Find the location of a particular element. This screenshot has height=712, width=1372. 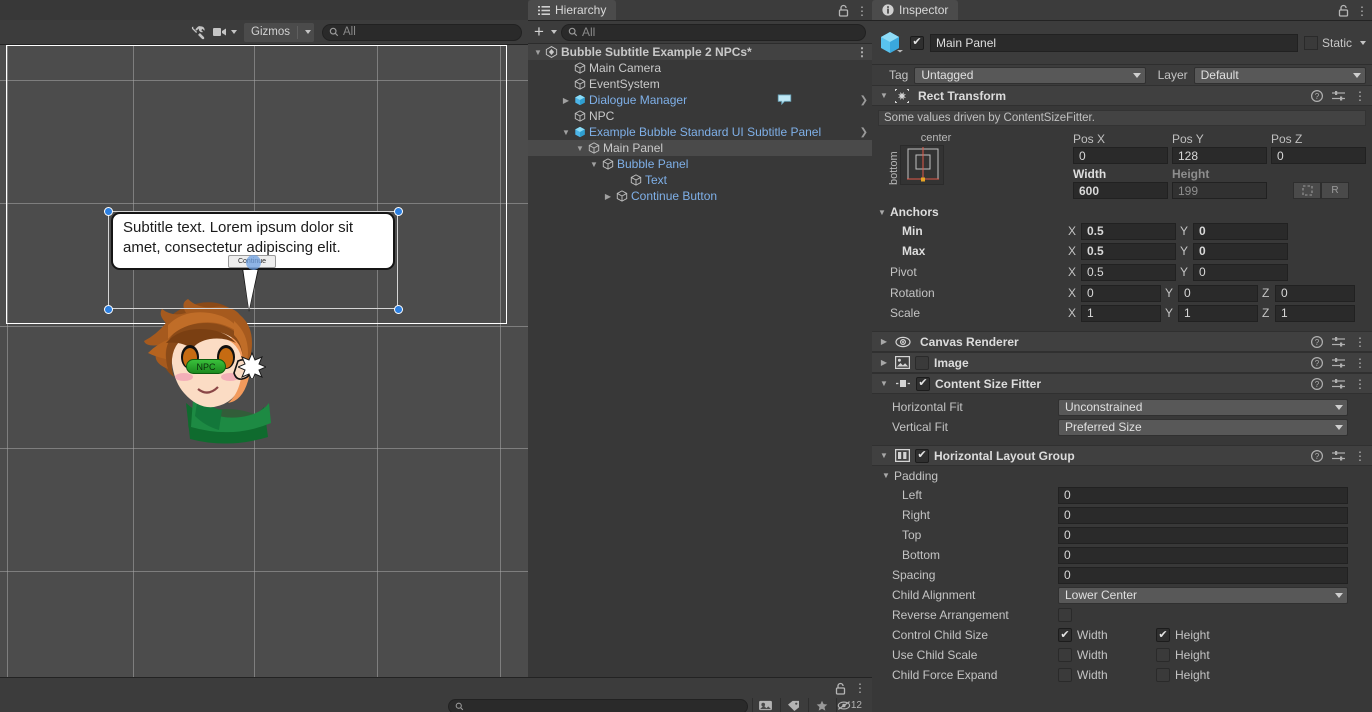

vertical-fit-dropdown: Preferred Size is located at coordinates (1203, 427).